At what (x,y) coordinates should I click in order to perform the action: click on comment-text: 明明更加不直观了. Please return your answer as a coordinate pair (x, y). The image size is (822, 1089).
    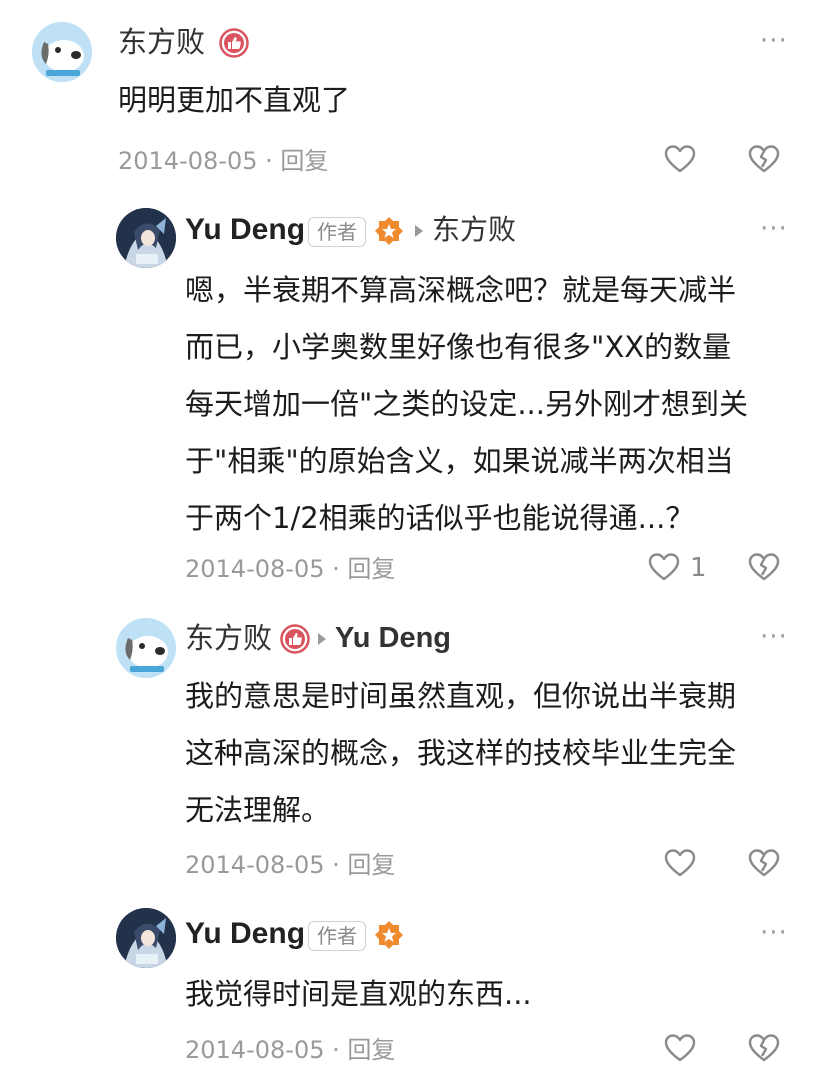
    Looking at the image, I should click on (234, 100).